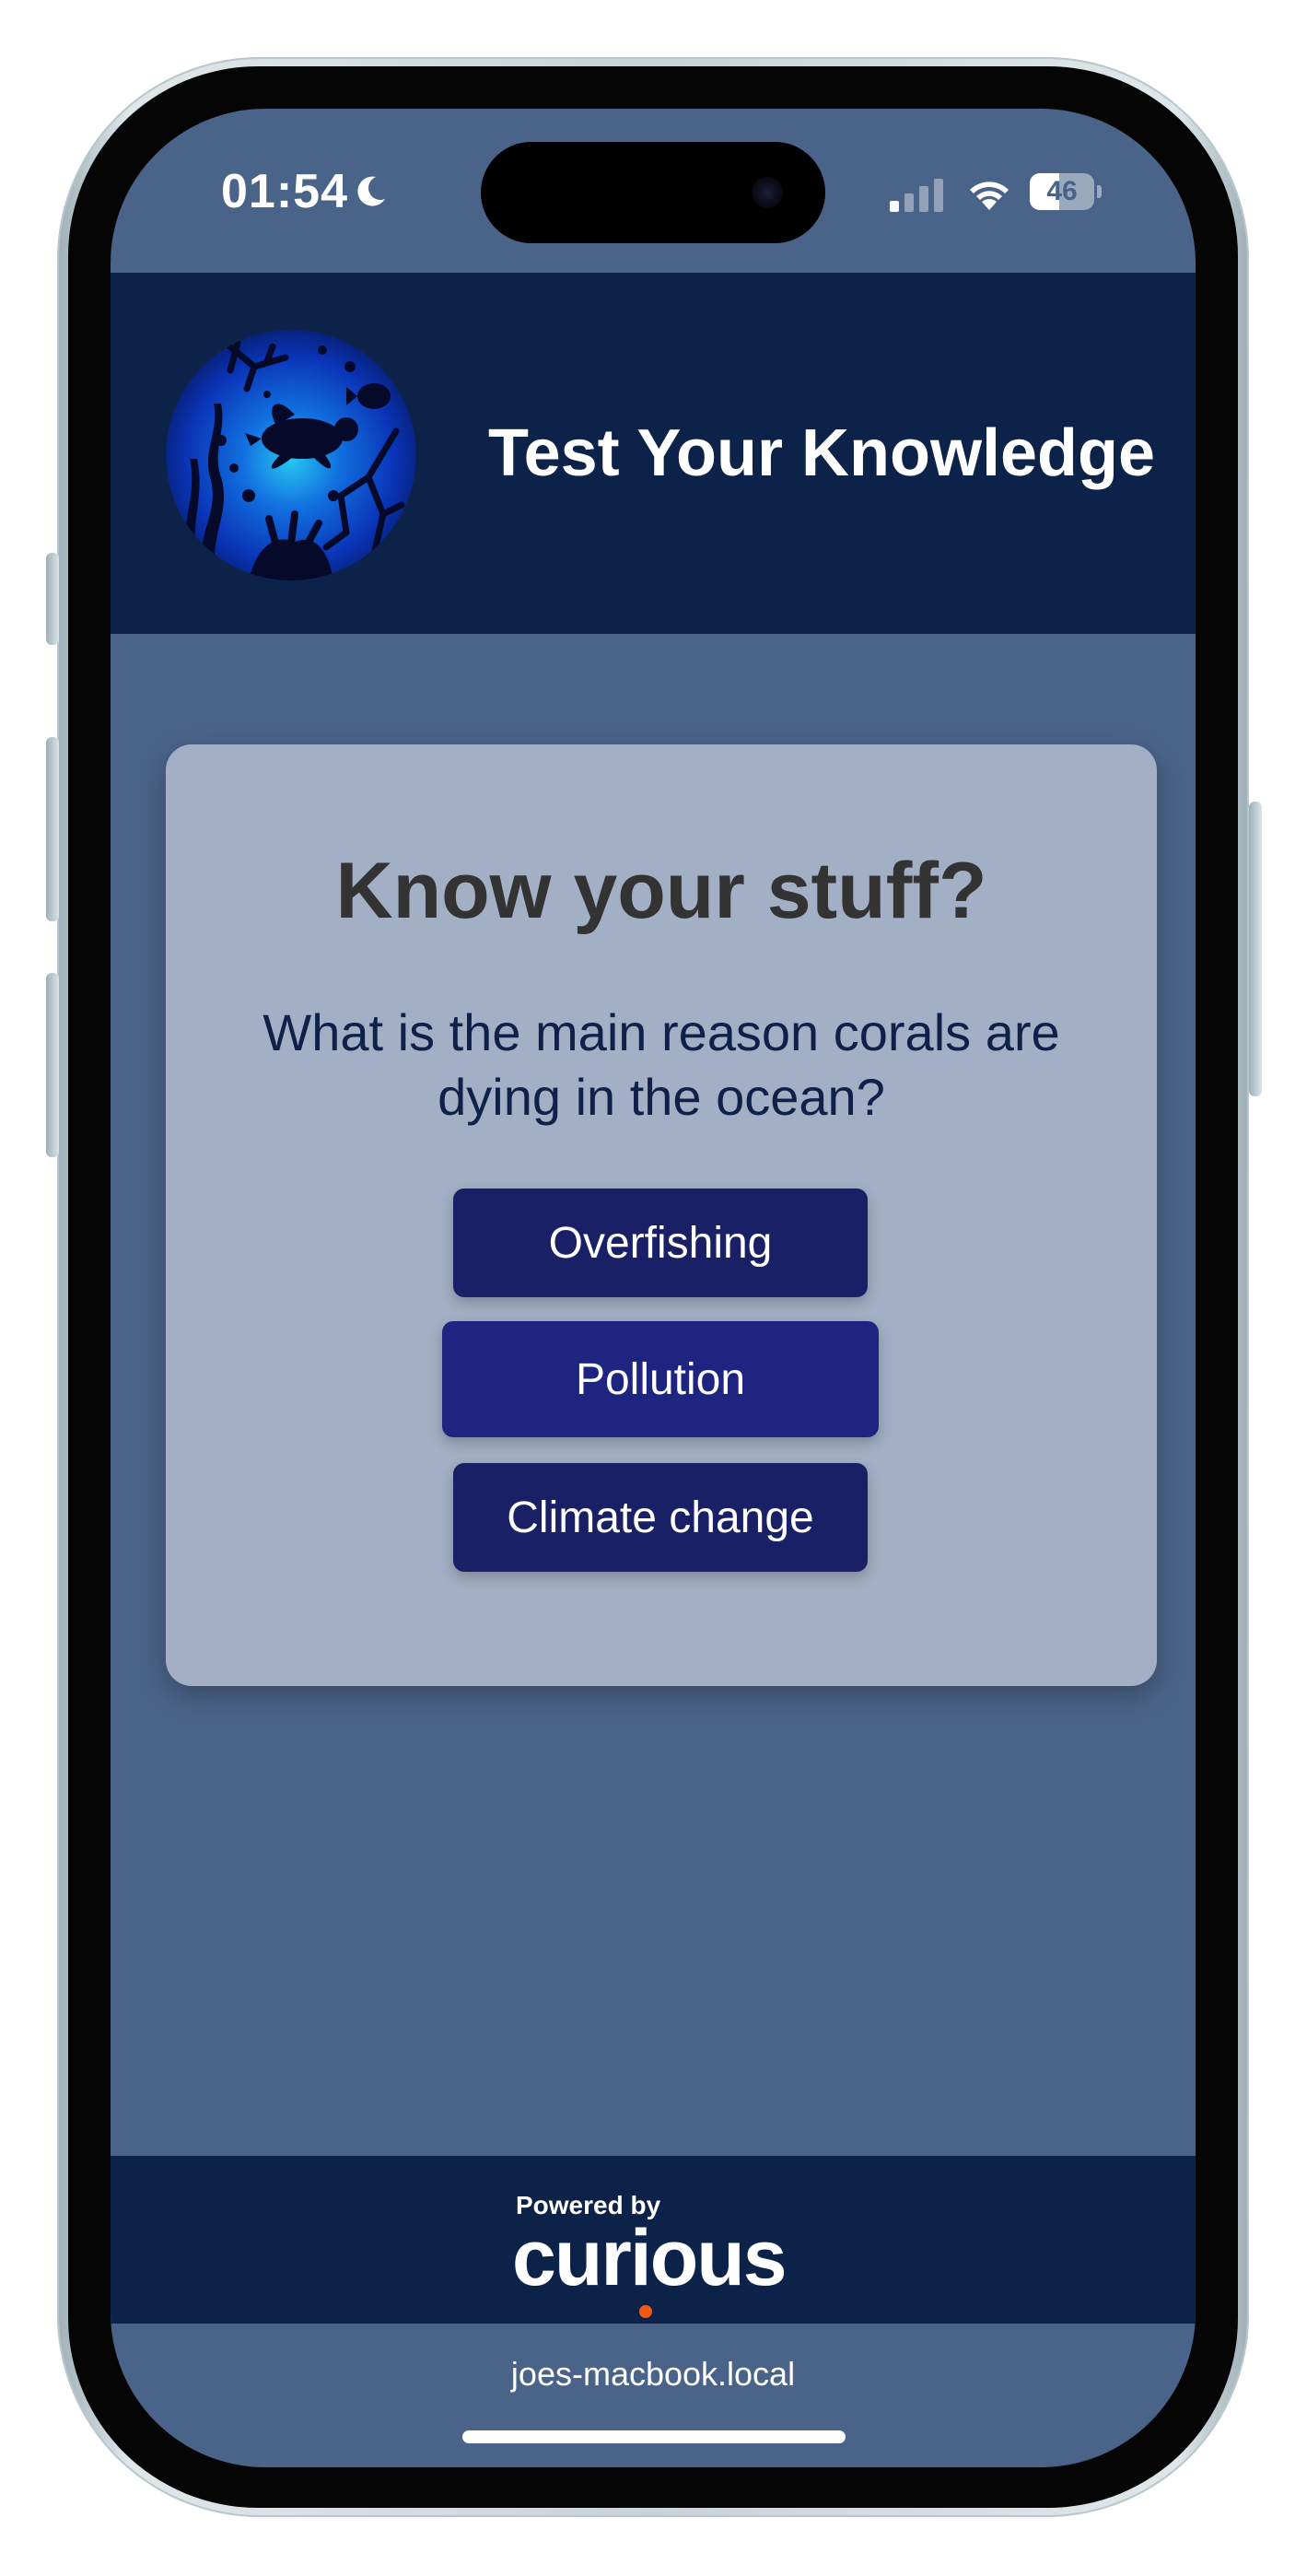  What do you see at coordinates (646, 2311) in the screenshot?
I see `brand-dot-icon` at bounding box center [646, 2311].